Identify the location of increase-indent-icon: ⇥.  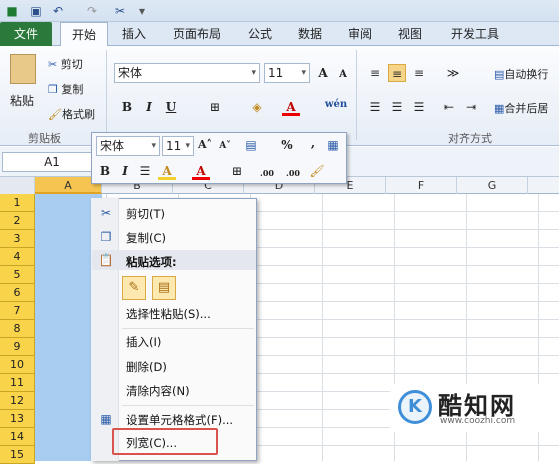
(471, 107).